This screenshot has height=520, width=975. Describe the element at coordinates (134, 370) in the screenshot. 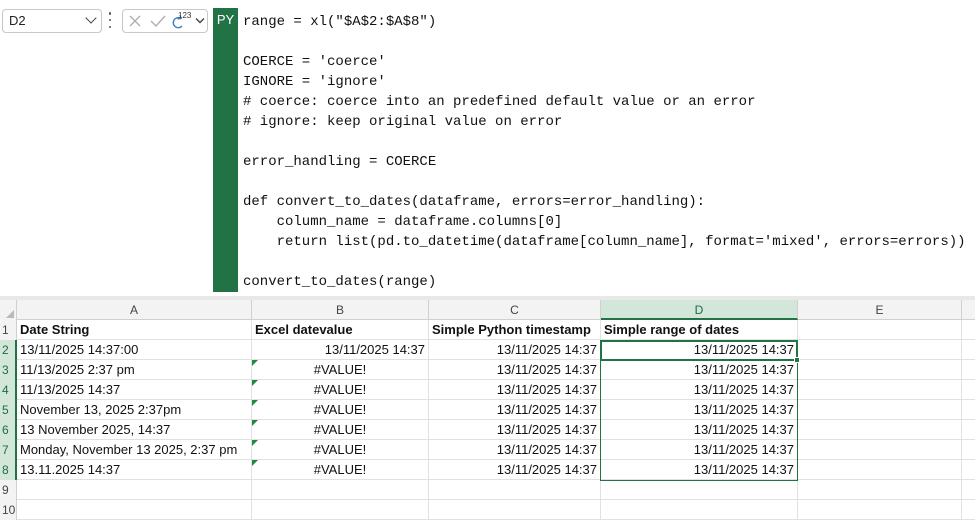

I see `cell-a3: 11/13/2025 2:37 pm` at that location.